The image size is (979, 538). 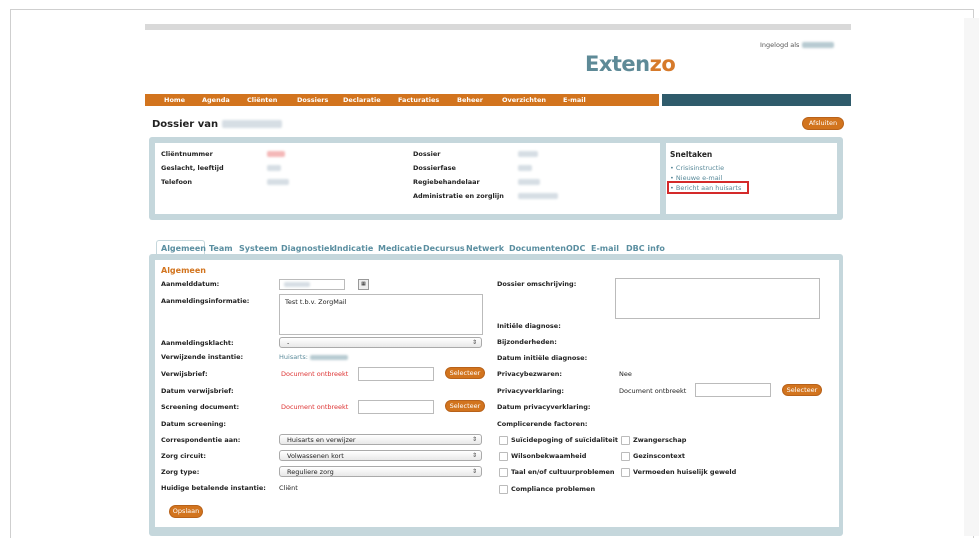 What do you see at coordinates (187, 154) in the screenshot?
I see `label-clientnummer: Cliëntnummer` at bounding box center [187, 154].